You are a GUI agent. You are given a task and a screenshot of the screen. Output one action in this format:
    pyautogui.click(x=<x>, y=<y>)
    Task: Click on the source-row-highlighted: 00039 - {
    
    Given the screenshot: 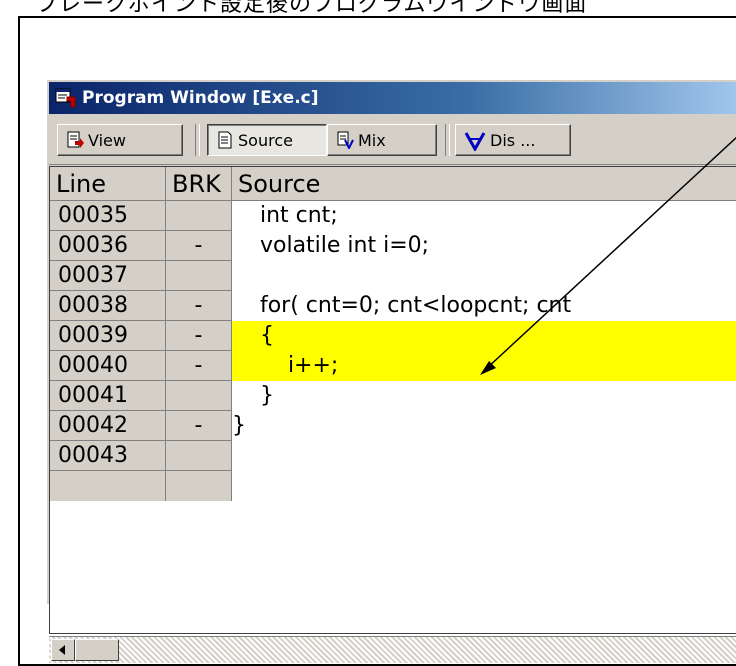 What is the action you would take?
    pyautogui.click(x=393, y=336)
    